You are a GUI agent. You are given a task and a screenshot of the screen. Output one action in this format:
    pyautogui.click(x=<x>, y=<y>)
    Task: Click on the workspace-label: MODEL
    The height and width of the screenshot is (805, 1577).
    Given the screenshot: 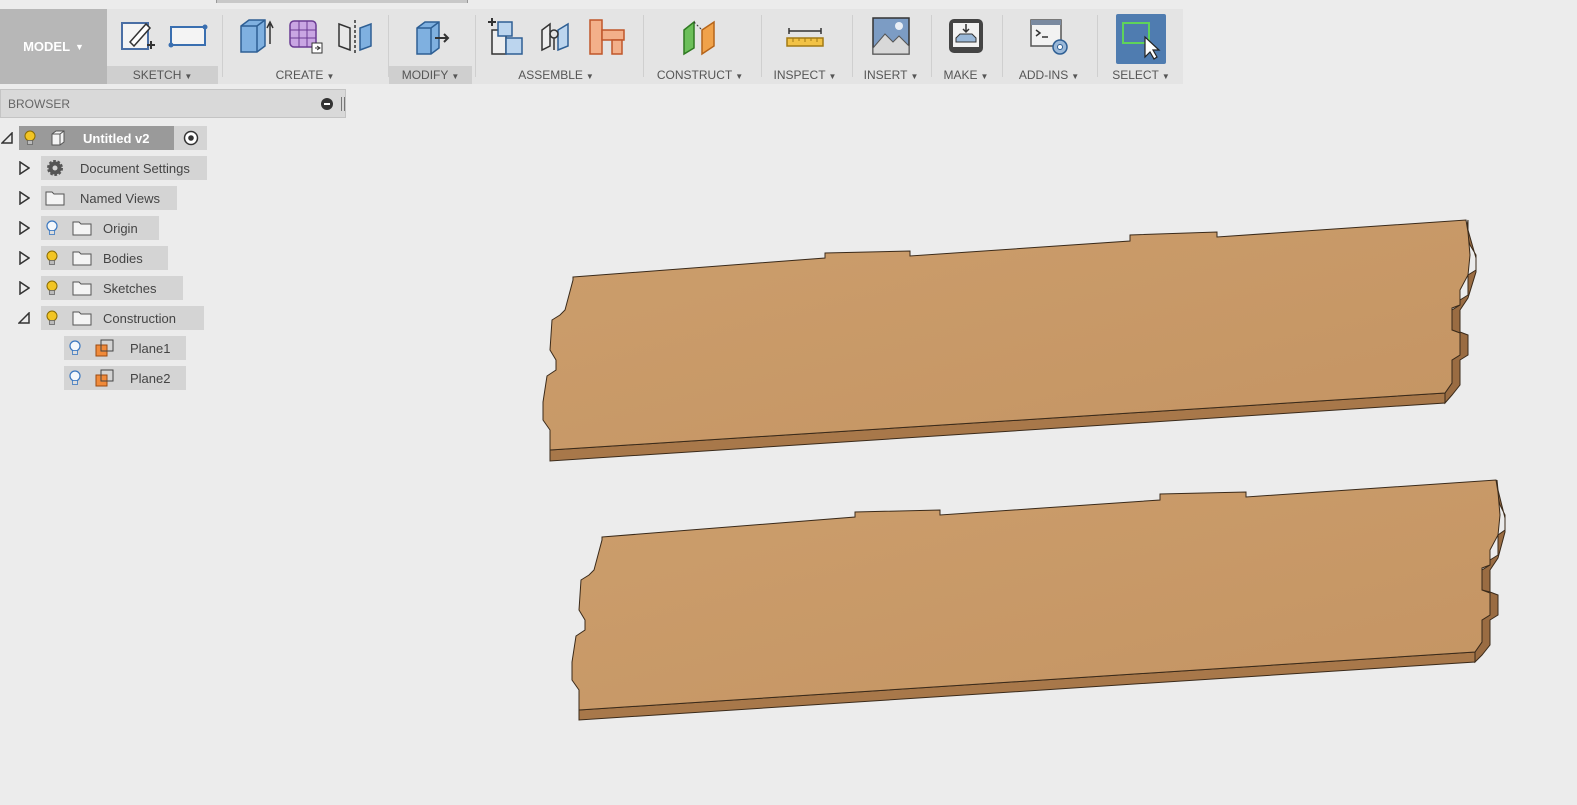 What is the action you would take?
    pyautogui.click(x=47, y=46)
    